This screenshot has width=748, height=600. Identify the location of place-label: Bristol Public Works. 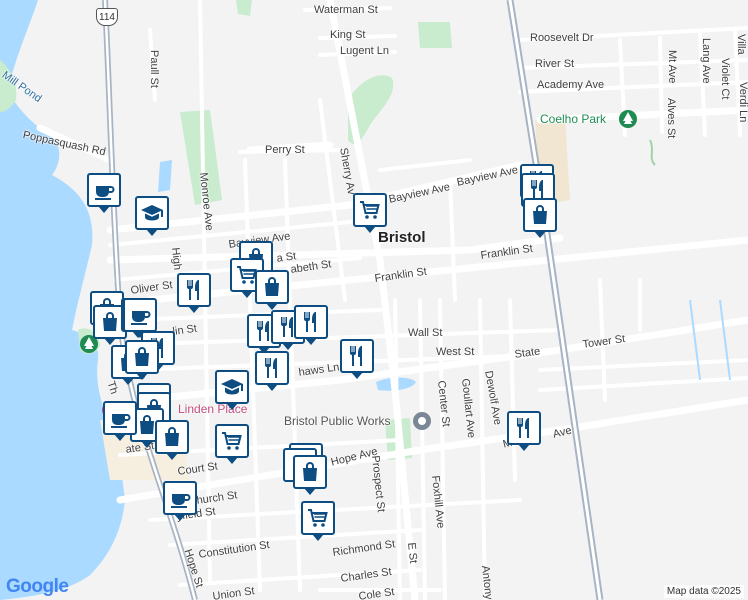
(337, 421).